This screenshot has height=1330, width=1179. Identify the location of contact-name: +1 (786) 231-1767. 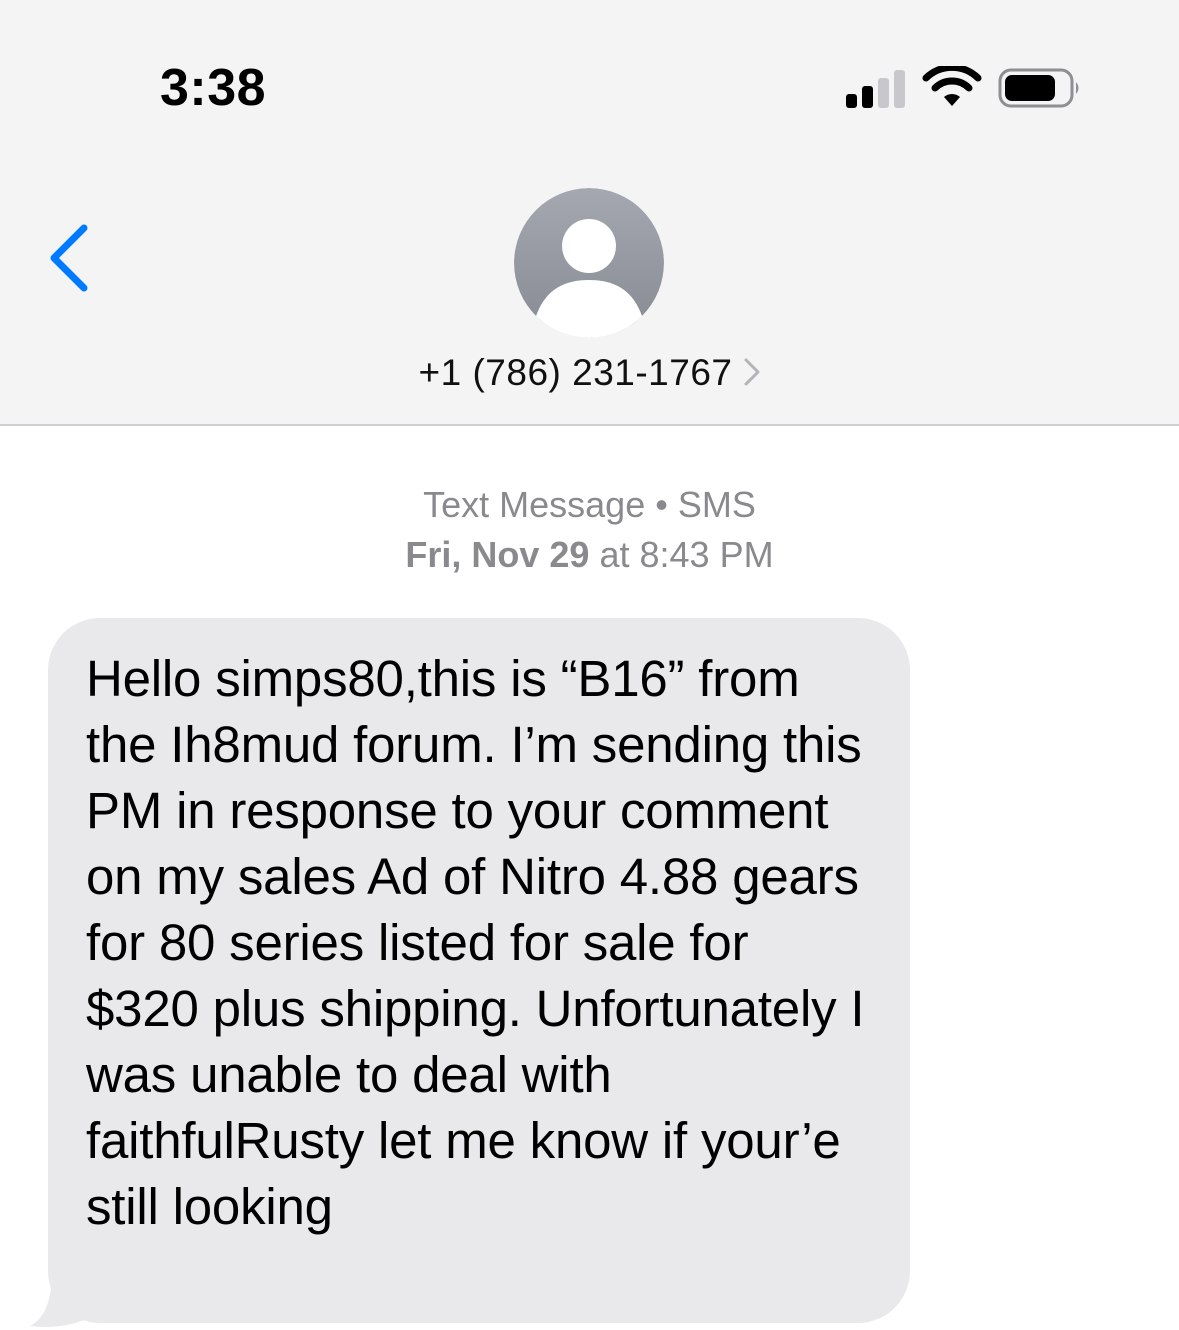
(575, 372).